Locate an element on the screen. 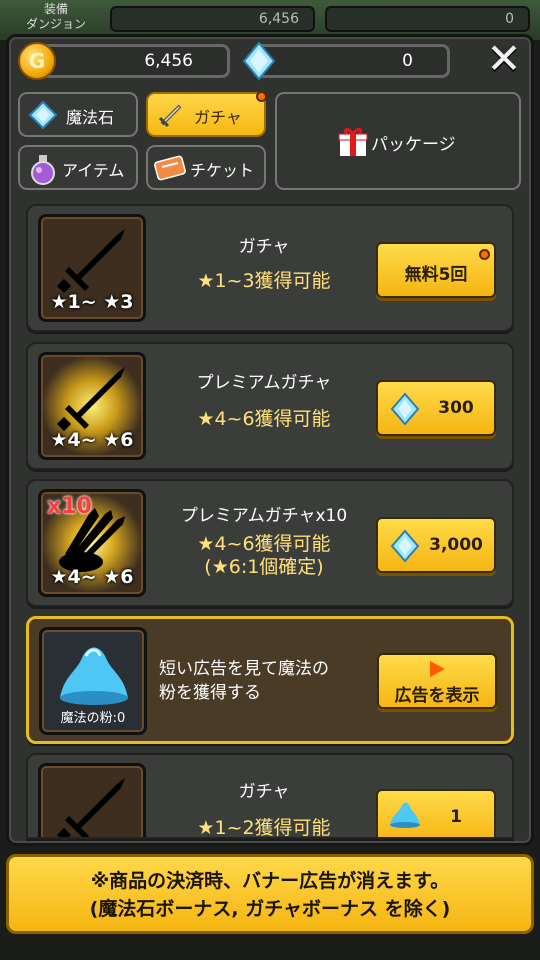 The width and height of the screenshot is (540, 960). star-range-label: ★1~ ★3 is located at coordinates (92, 302).